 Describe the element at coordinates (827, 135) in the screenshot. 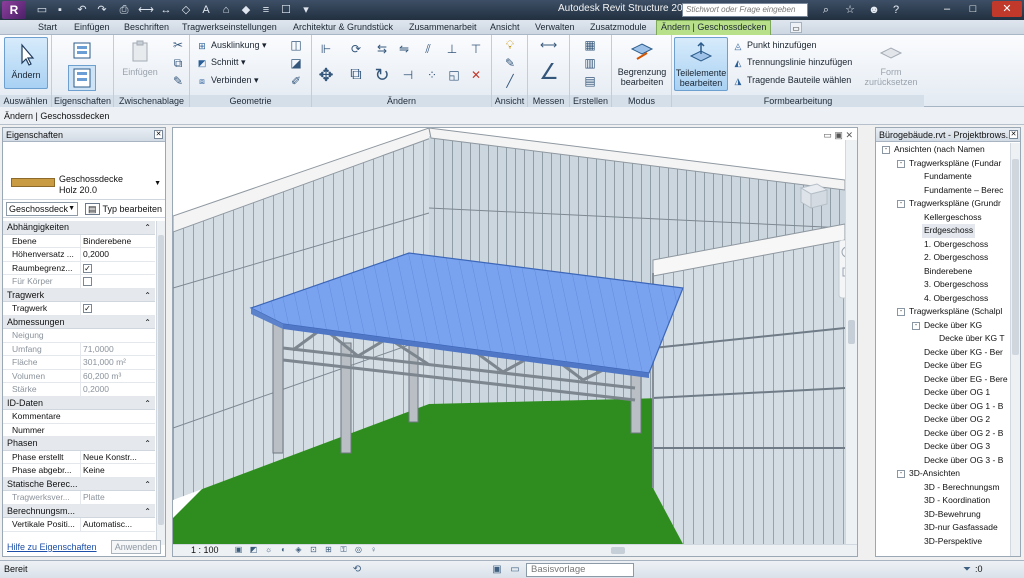

I see `minimize-view-icon: ▭` at that location.